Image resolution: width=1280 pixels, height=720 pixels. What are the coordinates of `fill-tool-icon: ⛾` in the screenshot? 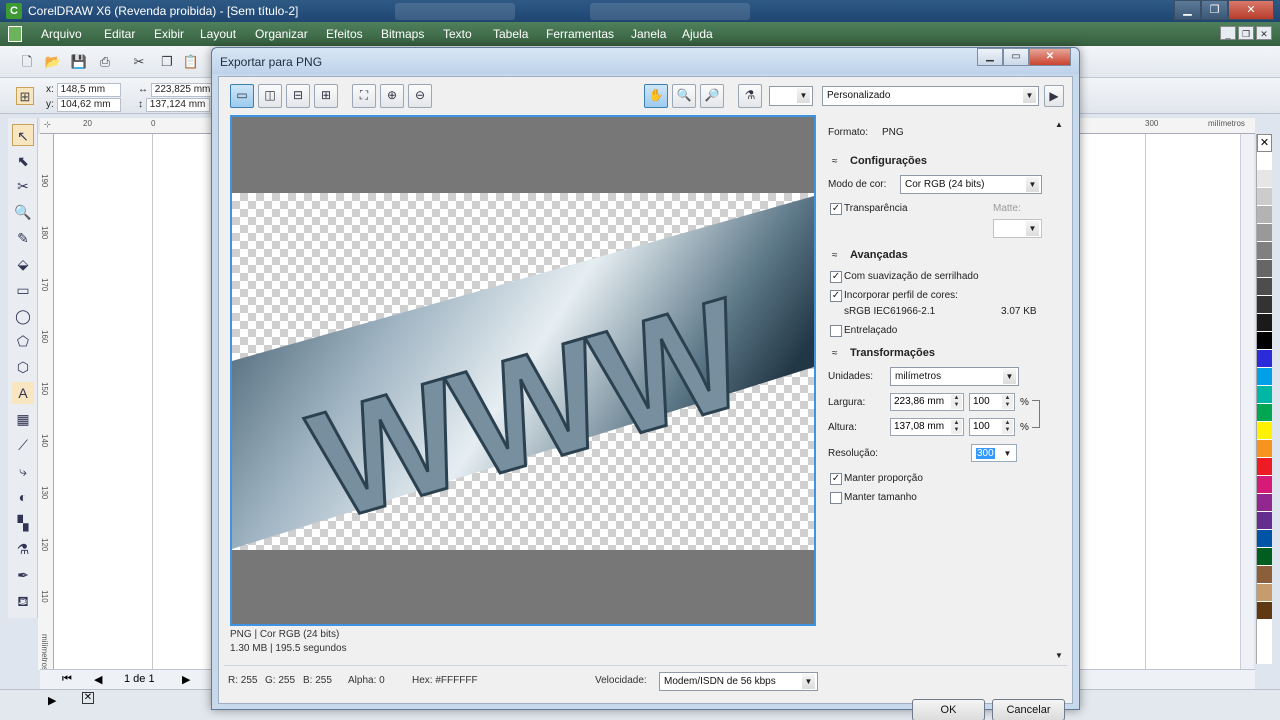 It's located at (23, 601).